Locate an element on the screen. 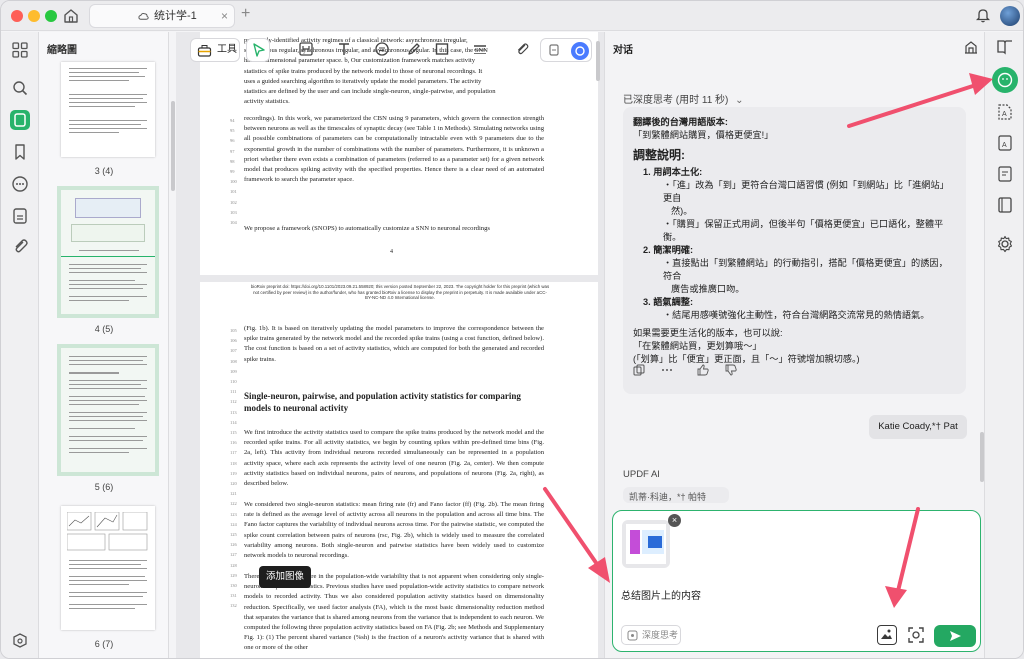  image-add-icon is located at coordinates (886, 634).